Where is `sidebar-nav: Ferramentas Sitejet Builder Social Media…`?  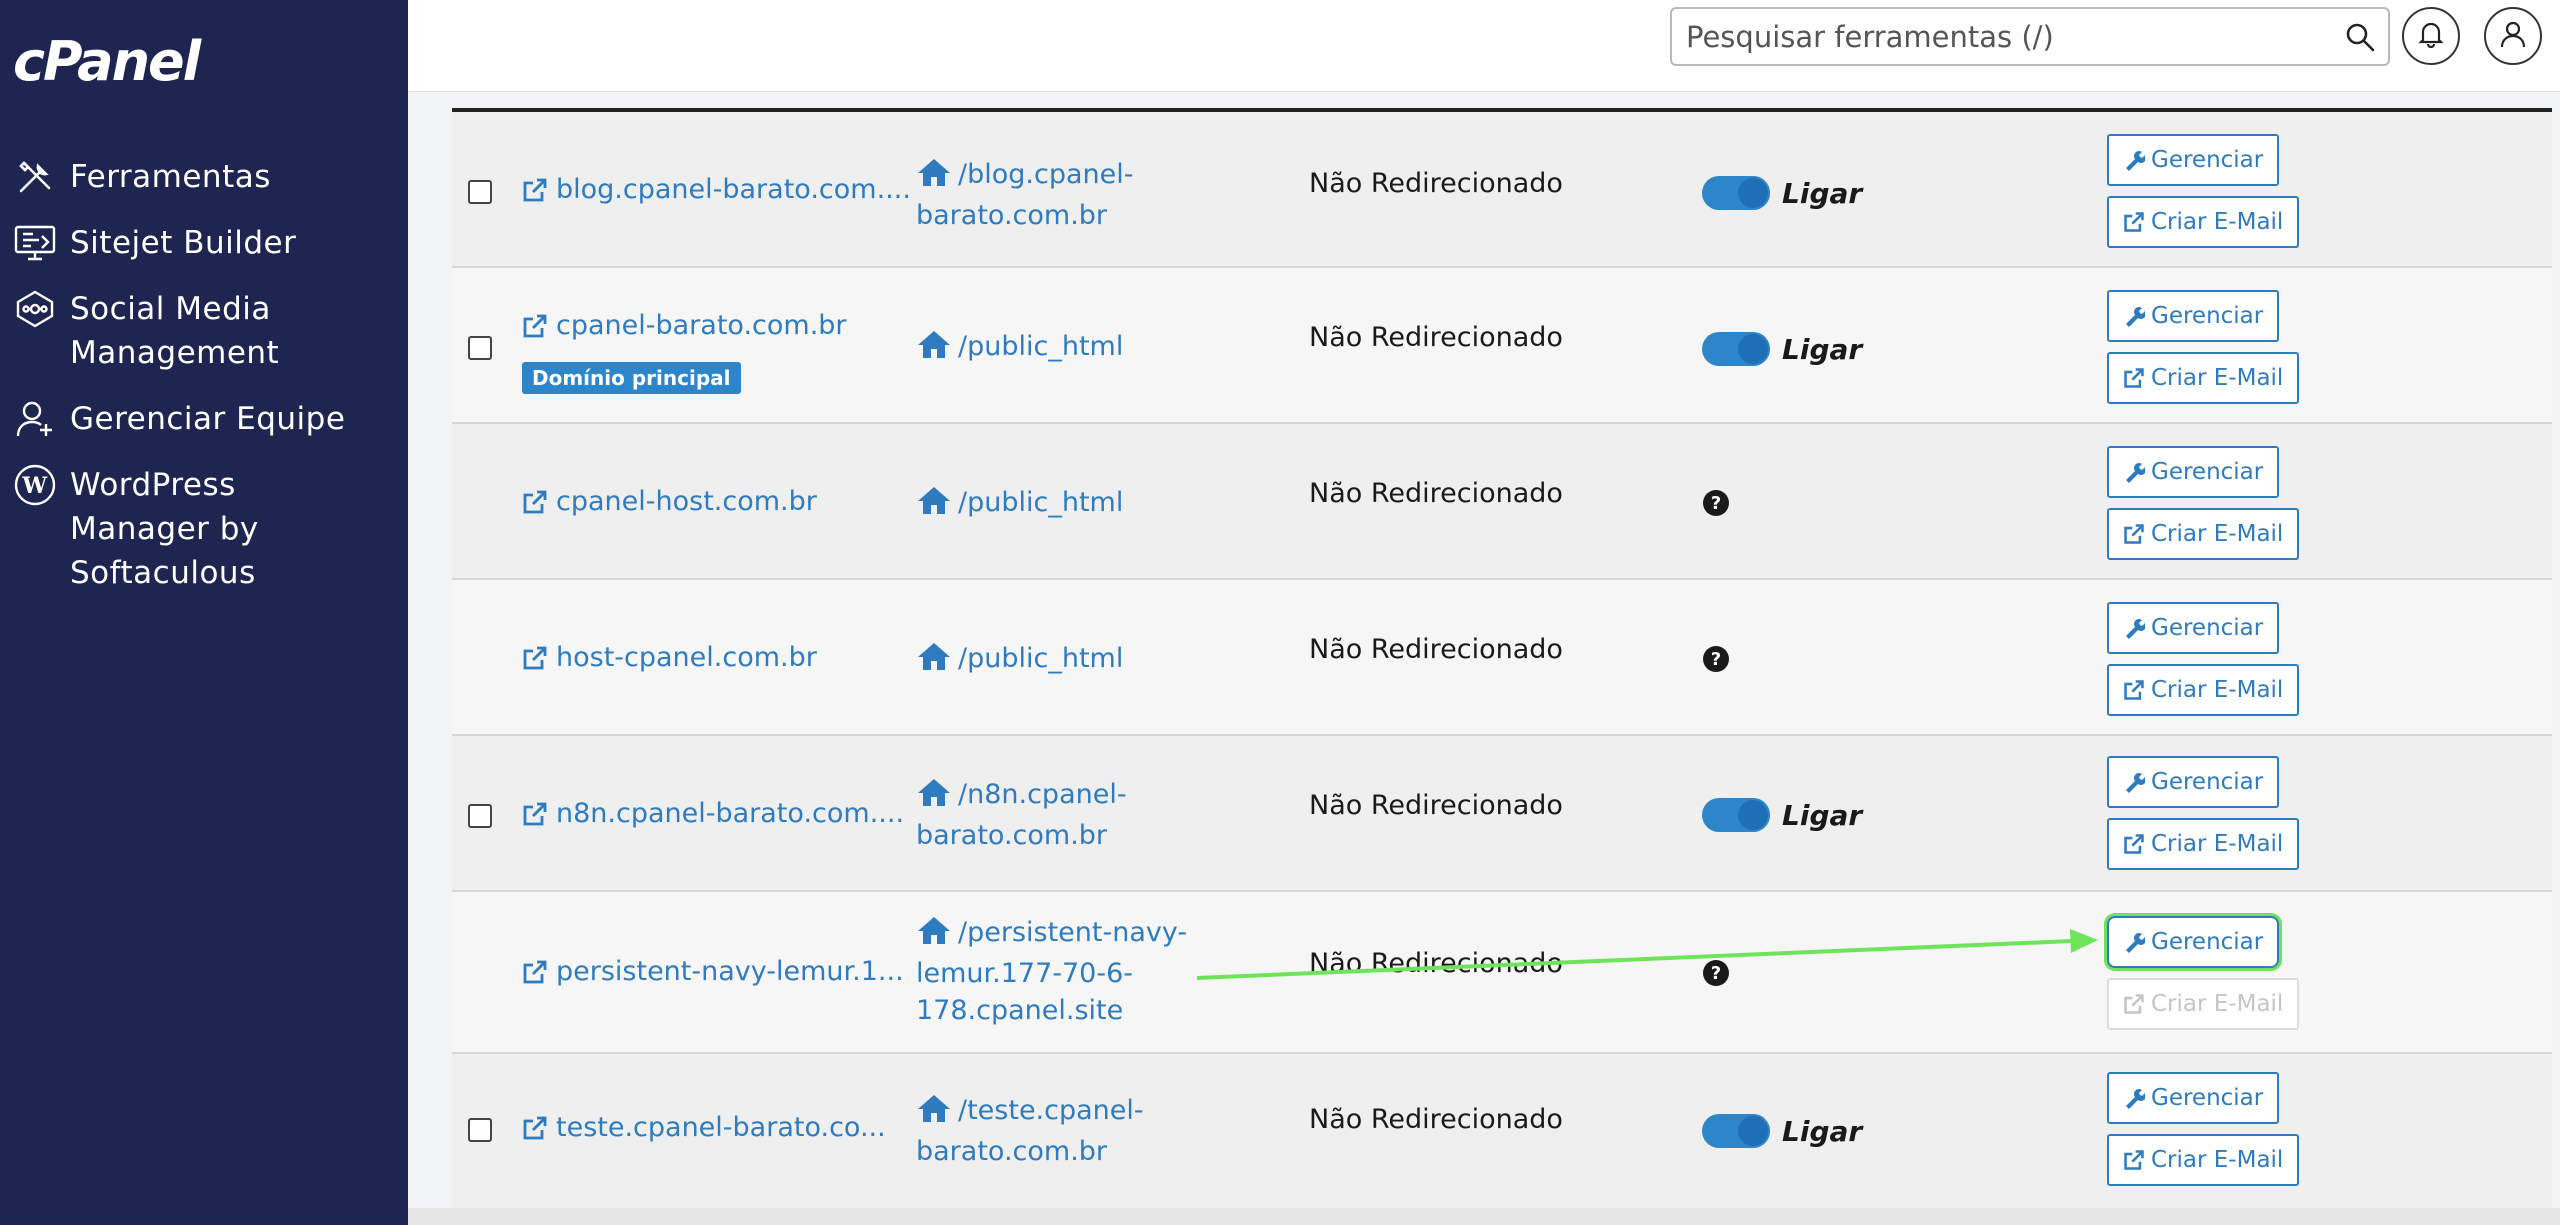
sidebar-nav: Ferramentas Sitejet Builder Social Media… is located at coordinates (204, 386).